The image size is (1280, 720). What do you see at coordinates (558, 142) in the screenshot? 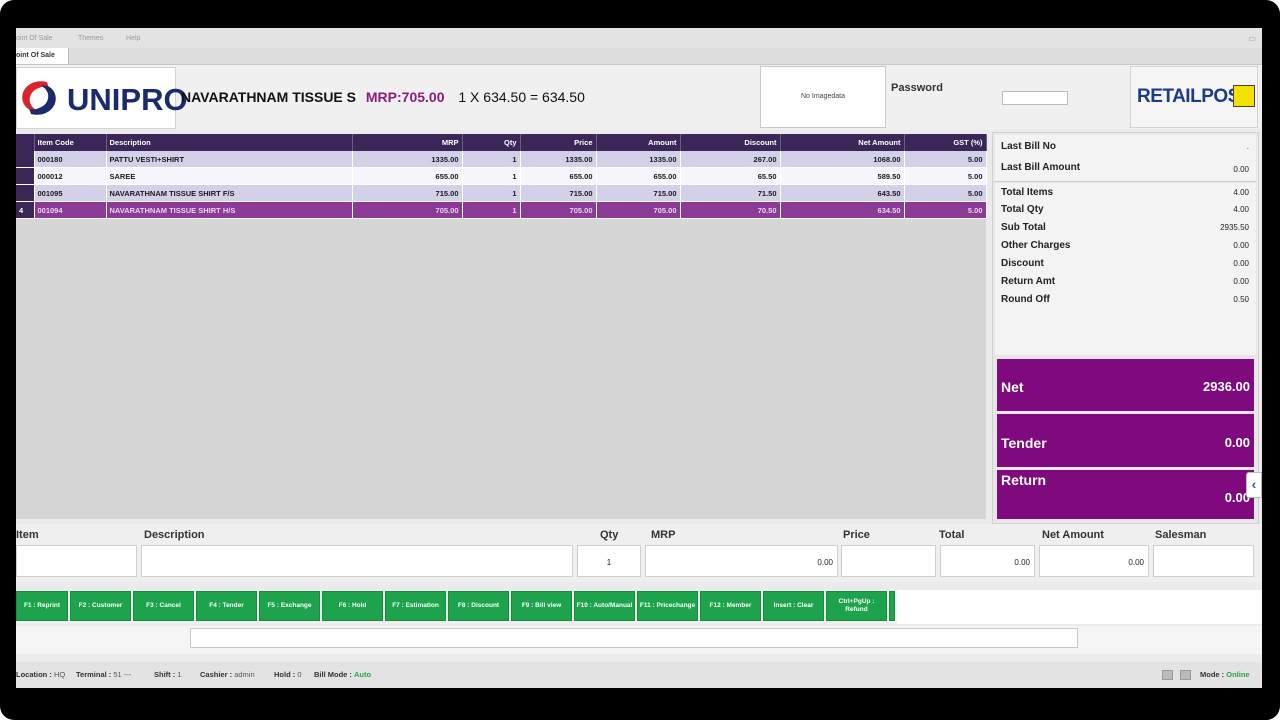
I see `col-price: Price` at bounding box center [558, 142].